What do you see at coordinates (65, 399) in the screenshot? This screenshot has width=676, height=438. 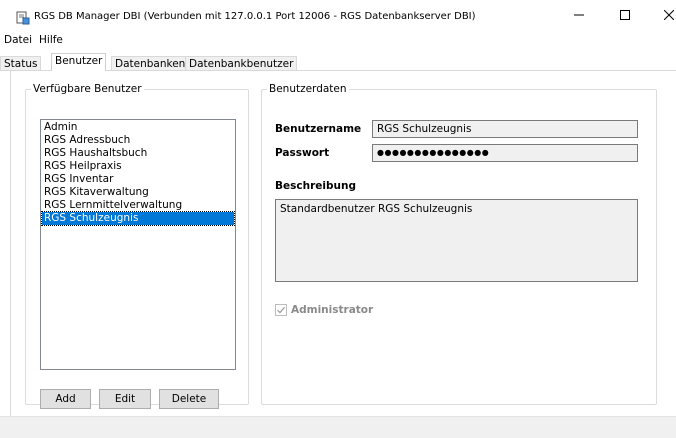 I see `add-user-button: Add` at bounding box center [65, 399].